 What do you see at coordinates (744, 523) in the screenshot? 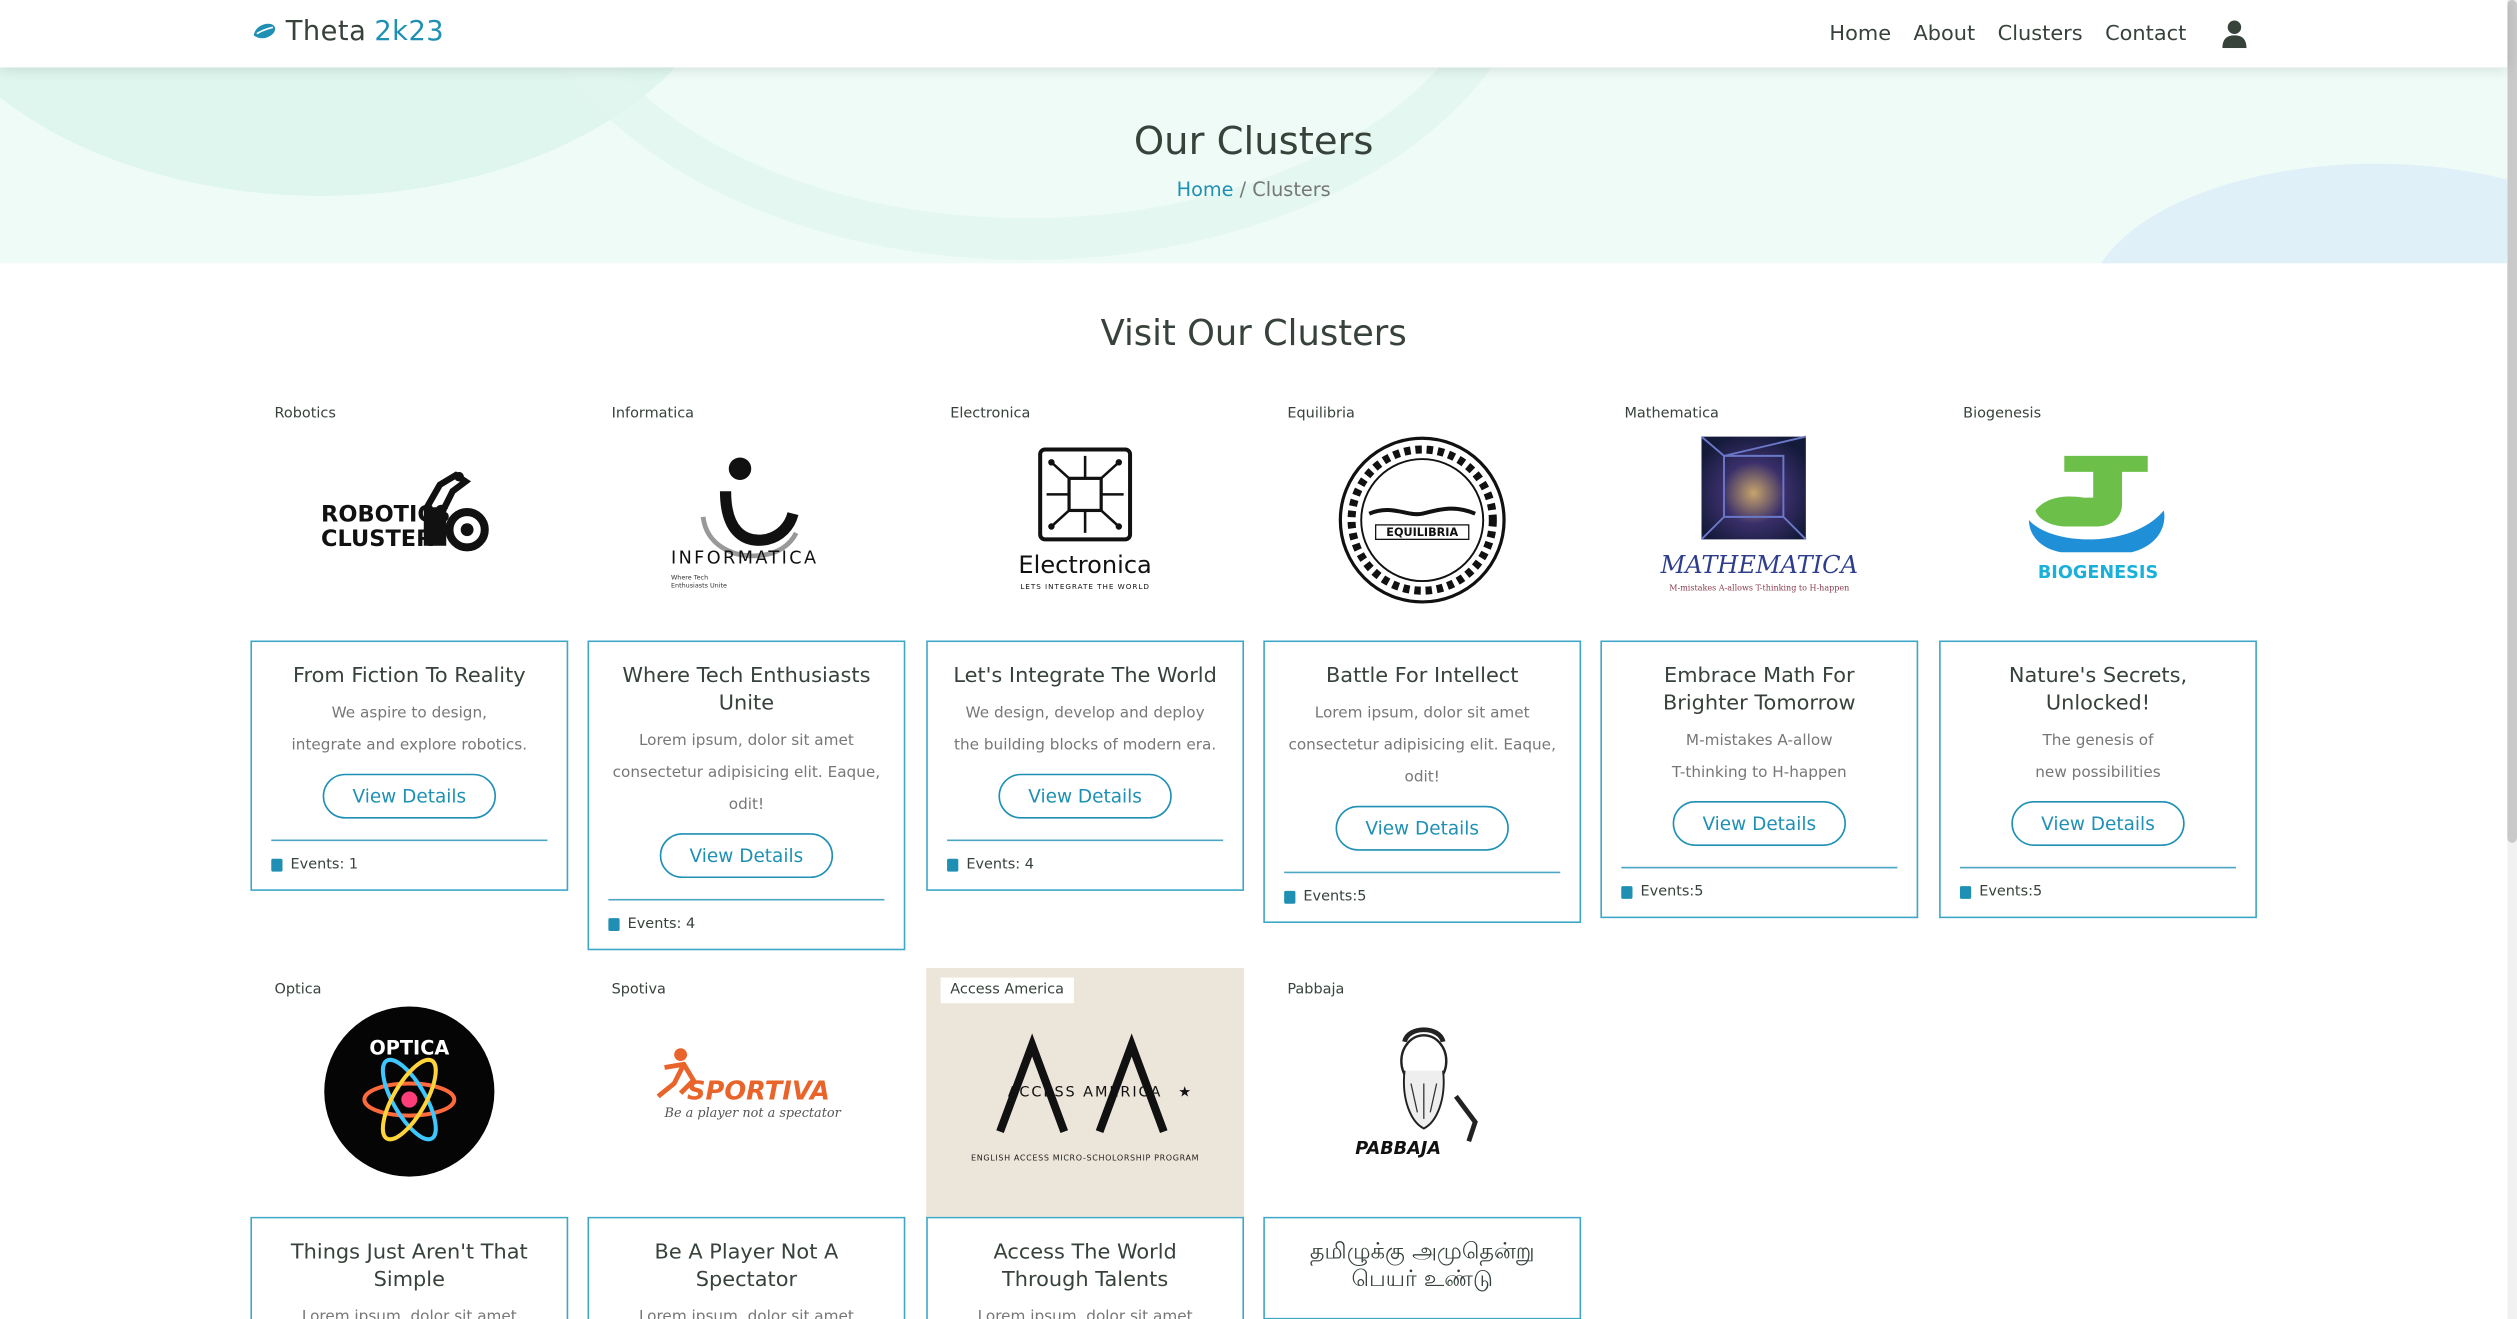
I see `informatica-logo: INFORMATICA Where Tech Enthusiasts Unite` at bounding box center [744, 523].